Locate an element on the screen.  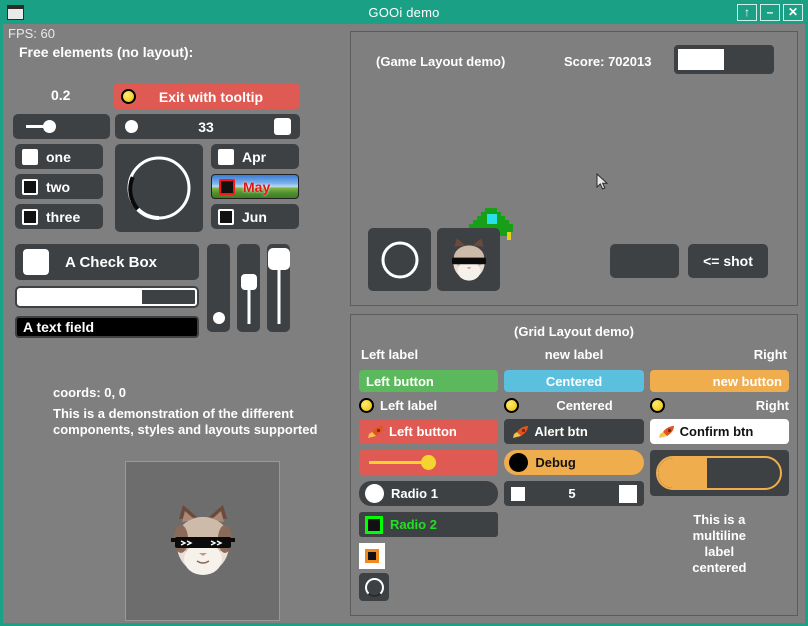
grid-radio-2: Radio 2 is located at coordinates (429, 524).